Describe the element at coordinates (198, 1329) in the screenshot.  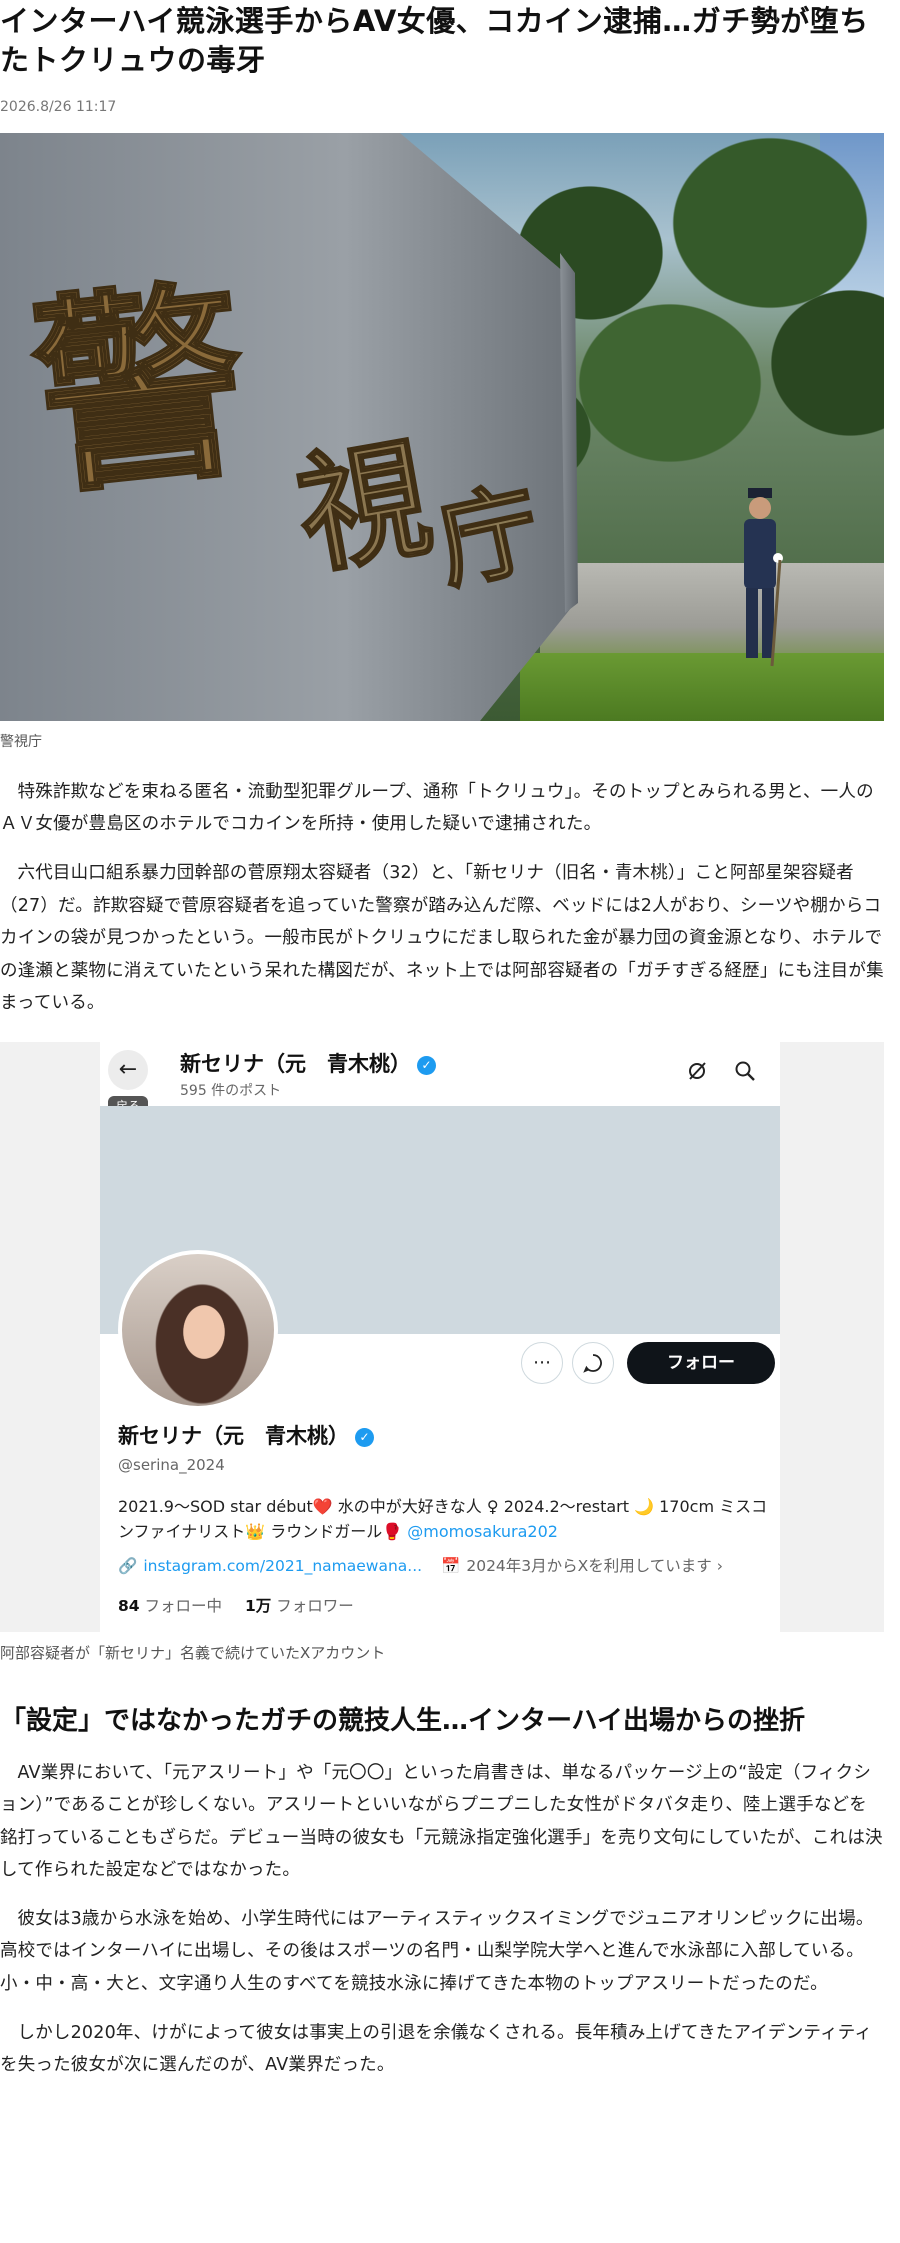
I see `avatar` at that location.